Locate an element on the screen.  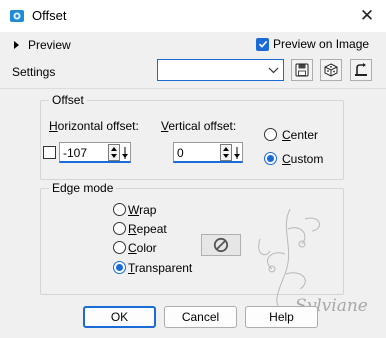
close-icon: ✕ is located at coordinates (367, 15).